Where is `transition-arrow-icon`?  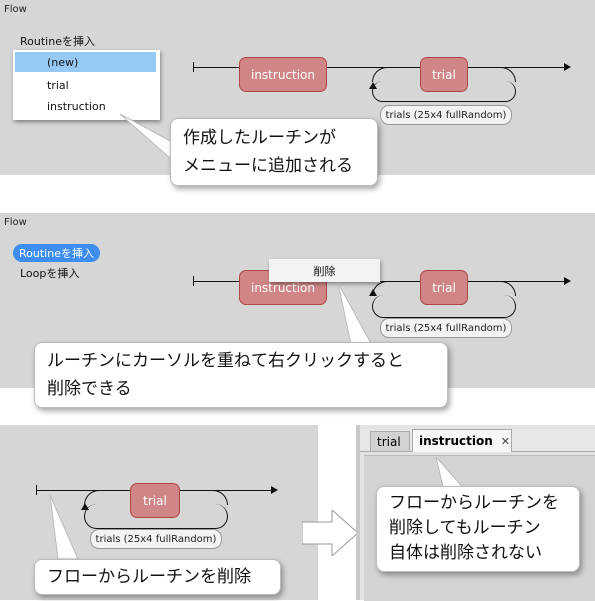 transition-arrow-icon is located at coordinates (330, 533).